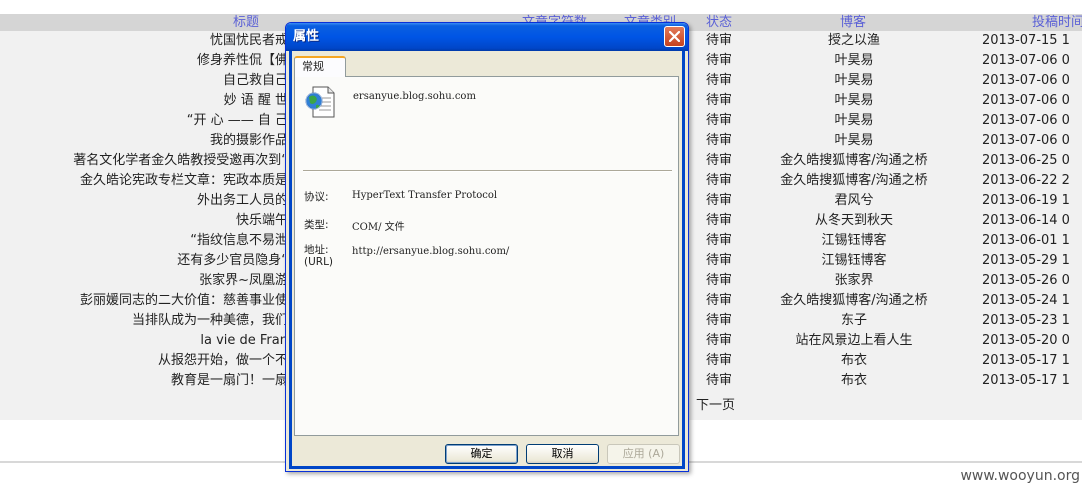 The image size is (1082, 487). Describe the element at coordinates (1026, 240) in the screenshot. I see `row-time: 2013-06-01 1` at that location.